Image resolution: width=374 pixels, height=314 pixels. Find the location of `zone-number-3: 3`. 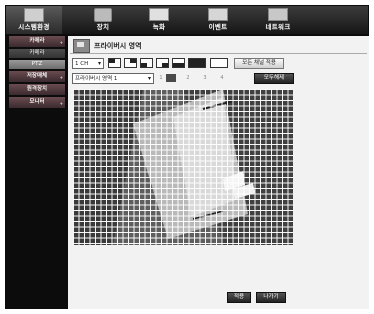

zone-number-3: 3 is located at coordinates (205, 78).